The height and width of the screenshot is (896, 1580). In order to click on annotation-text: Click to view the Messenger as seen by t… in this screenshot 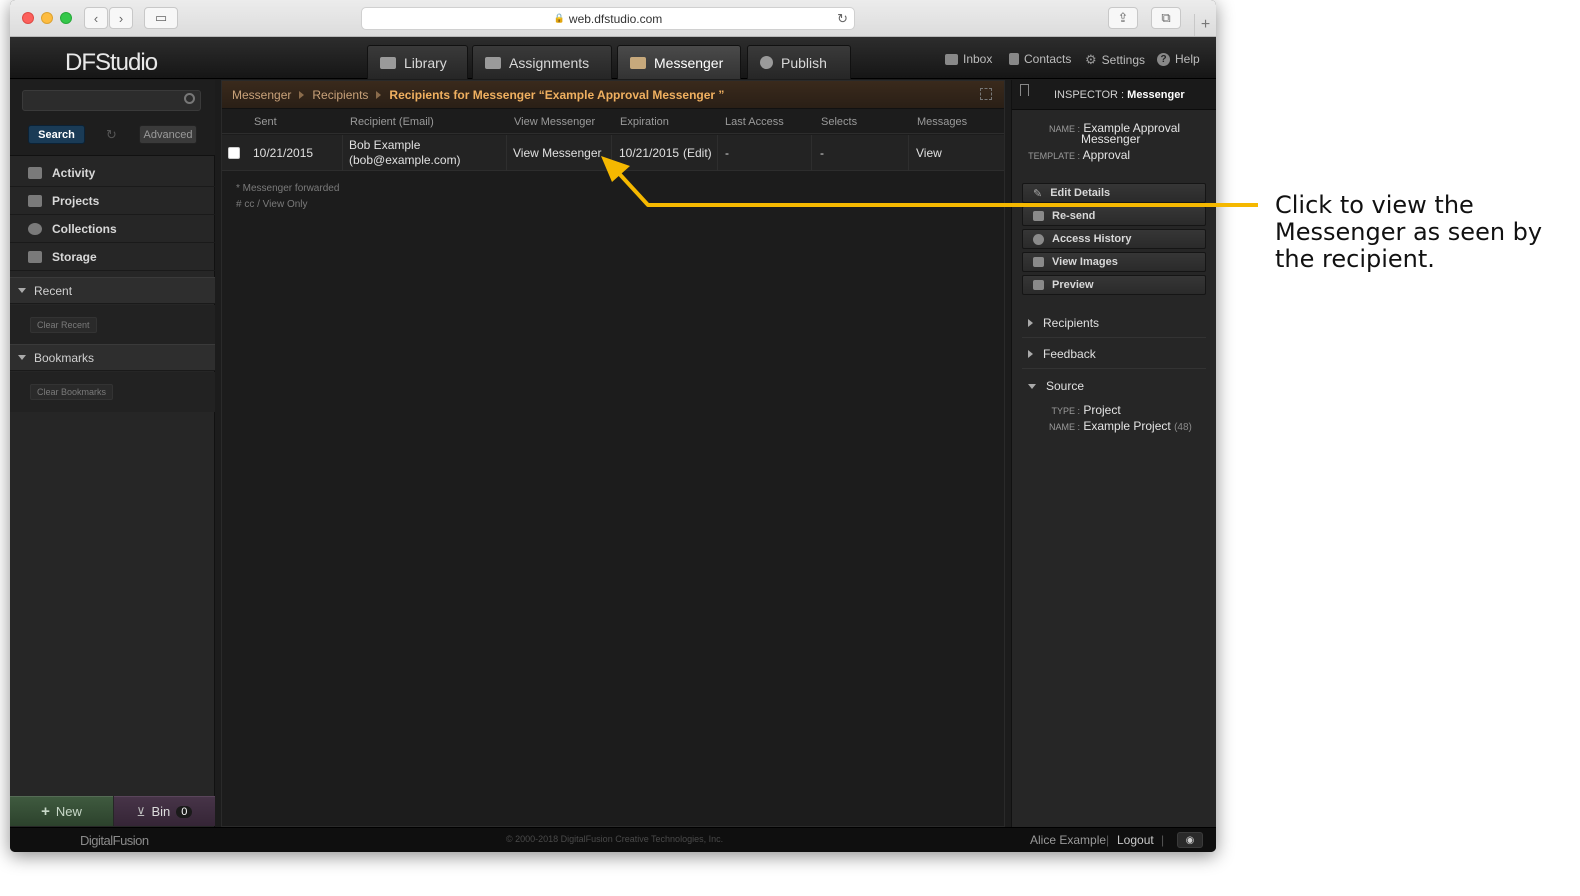, I will do `click(1409, 232)`.